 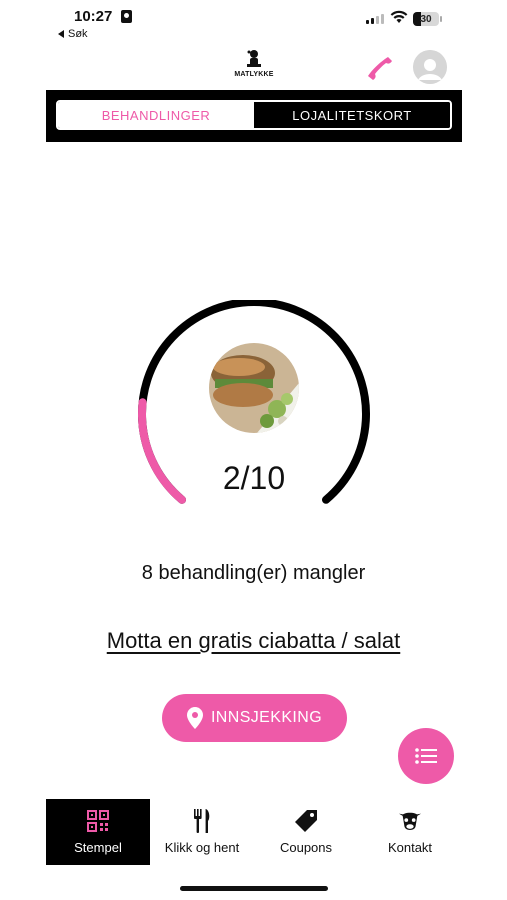 What do you see at coordinates (202, 847) in the screenshot?
I see `nav-label-klikk-og-hent: Klikk og hent` at bounding box center [202, 847].